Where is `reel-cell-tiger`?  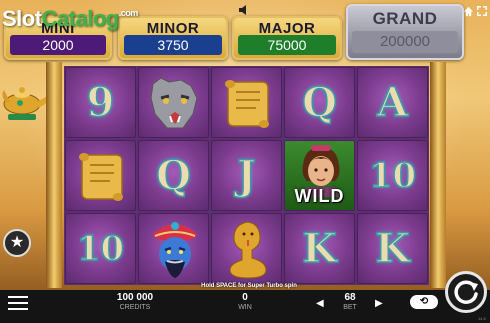
reel-cell-tiger is located at coordinates (173, 102).